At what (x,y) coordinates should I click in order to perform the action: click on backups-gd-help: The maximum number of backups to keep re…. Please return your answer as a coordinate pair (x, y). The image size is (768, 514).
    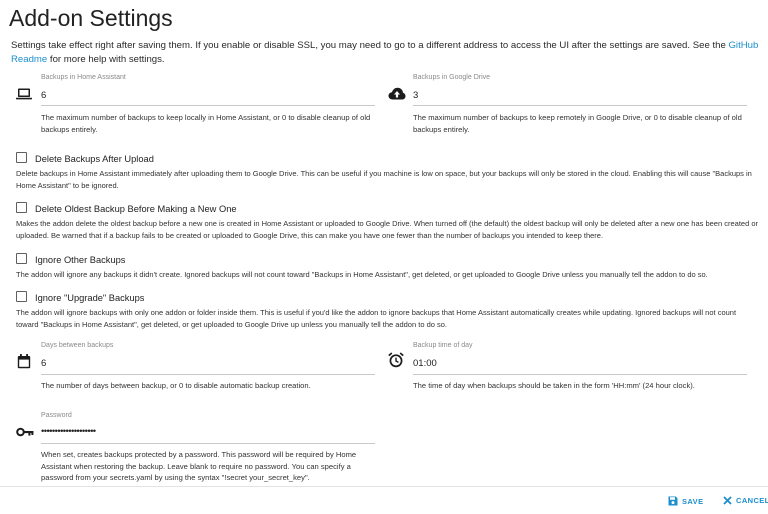
    Looking at the image, I should click on (577, 123).